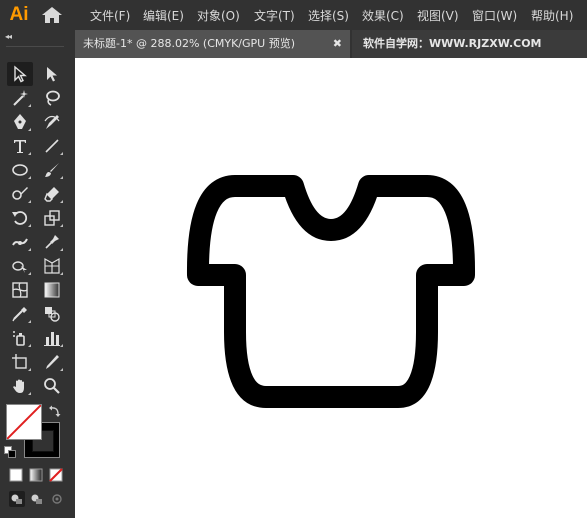 Image resolution: width=587 pixels, height=518 pixels. What do you see at coordinates (328, 15) in the screenshot?
I see `menu-select: 选择(S)` at bounding box center [328, 15].